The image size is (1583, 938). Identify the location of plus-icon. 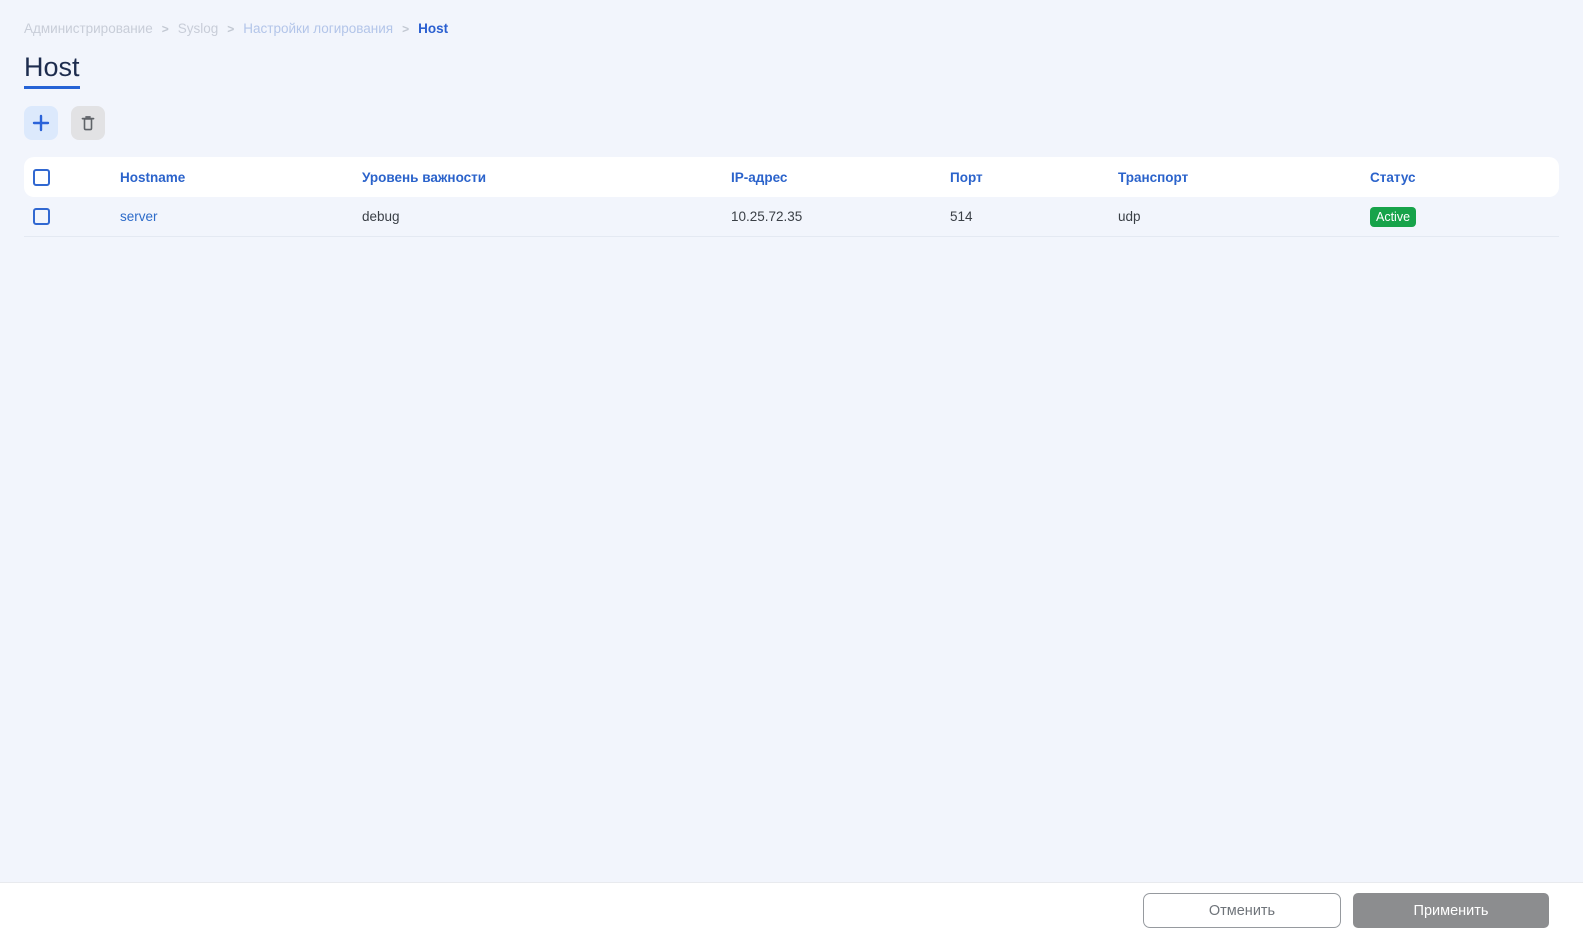
(41, 123).